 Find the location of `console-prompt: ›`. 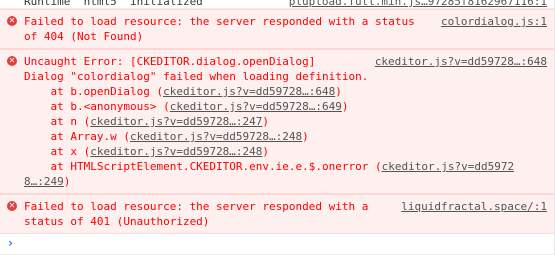

console-prompt: › is located at coordinates (277, 244).